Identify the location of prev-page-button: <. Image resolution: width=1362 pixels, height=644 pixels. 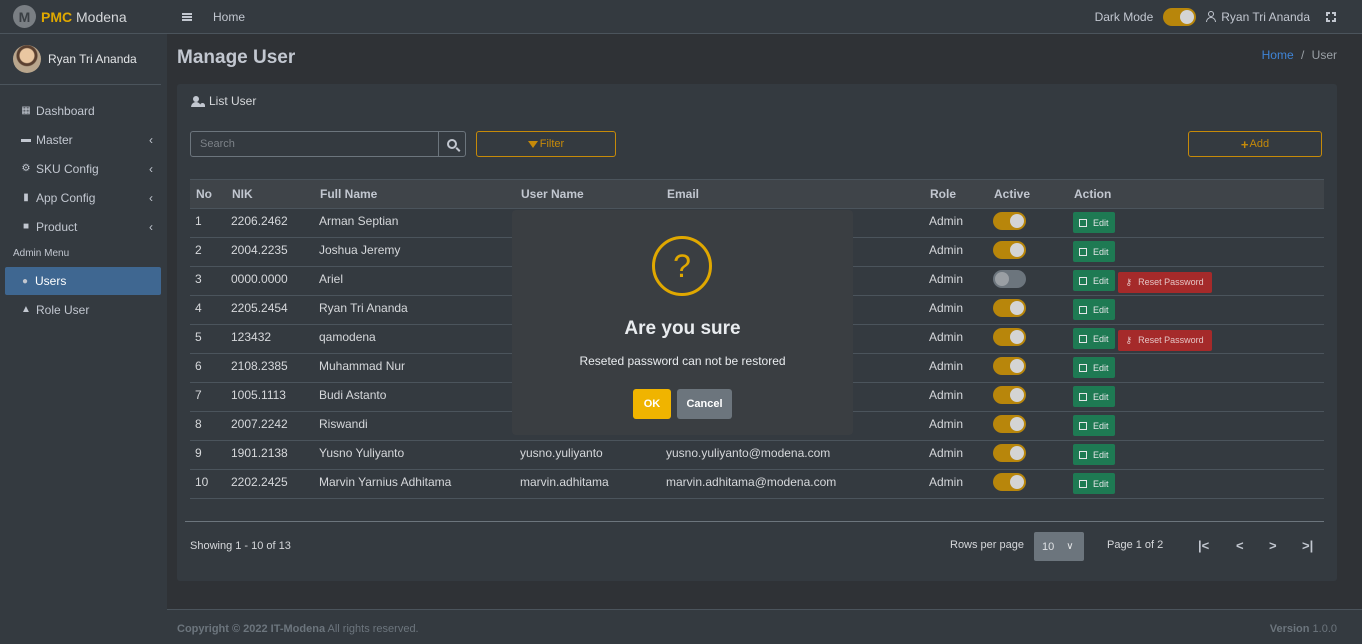
(1240, 545).